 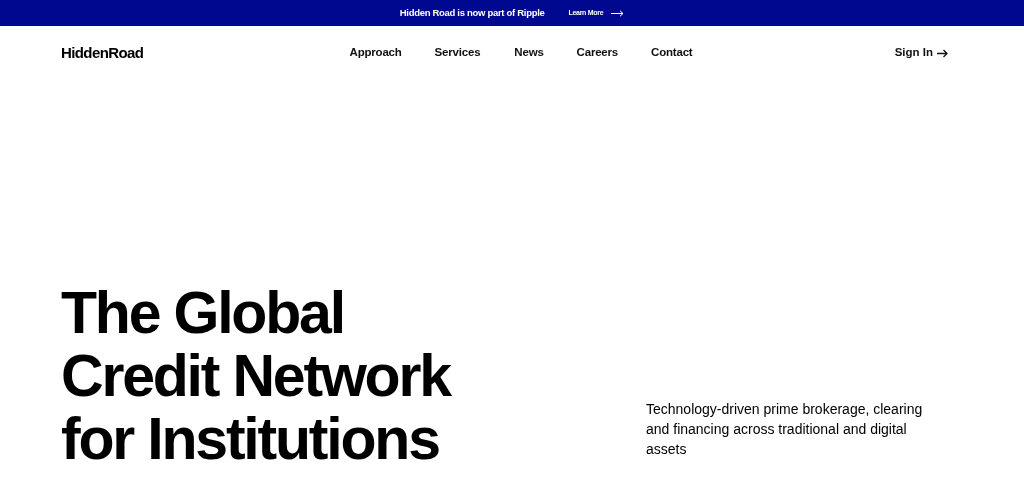 I want to click on nav-link: Careers, so click(x=597, y=53).